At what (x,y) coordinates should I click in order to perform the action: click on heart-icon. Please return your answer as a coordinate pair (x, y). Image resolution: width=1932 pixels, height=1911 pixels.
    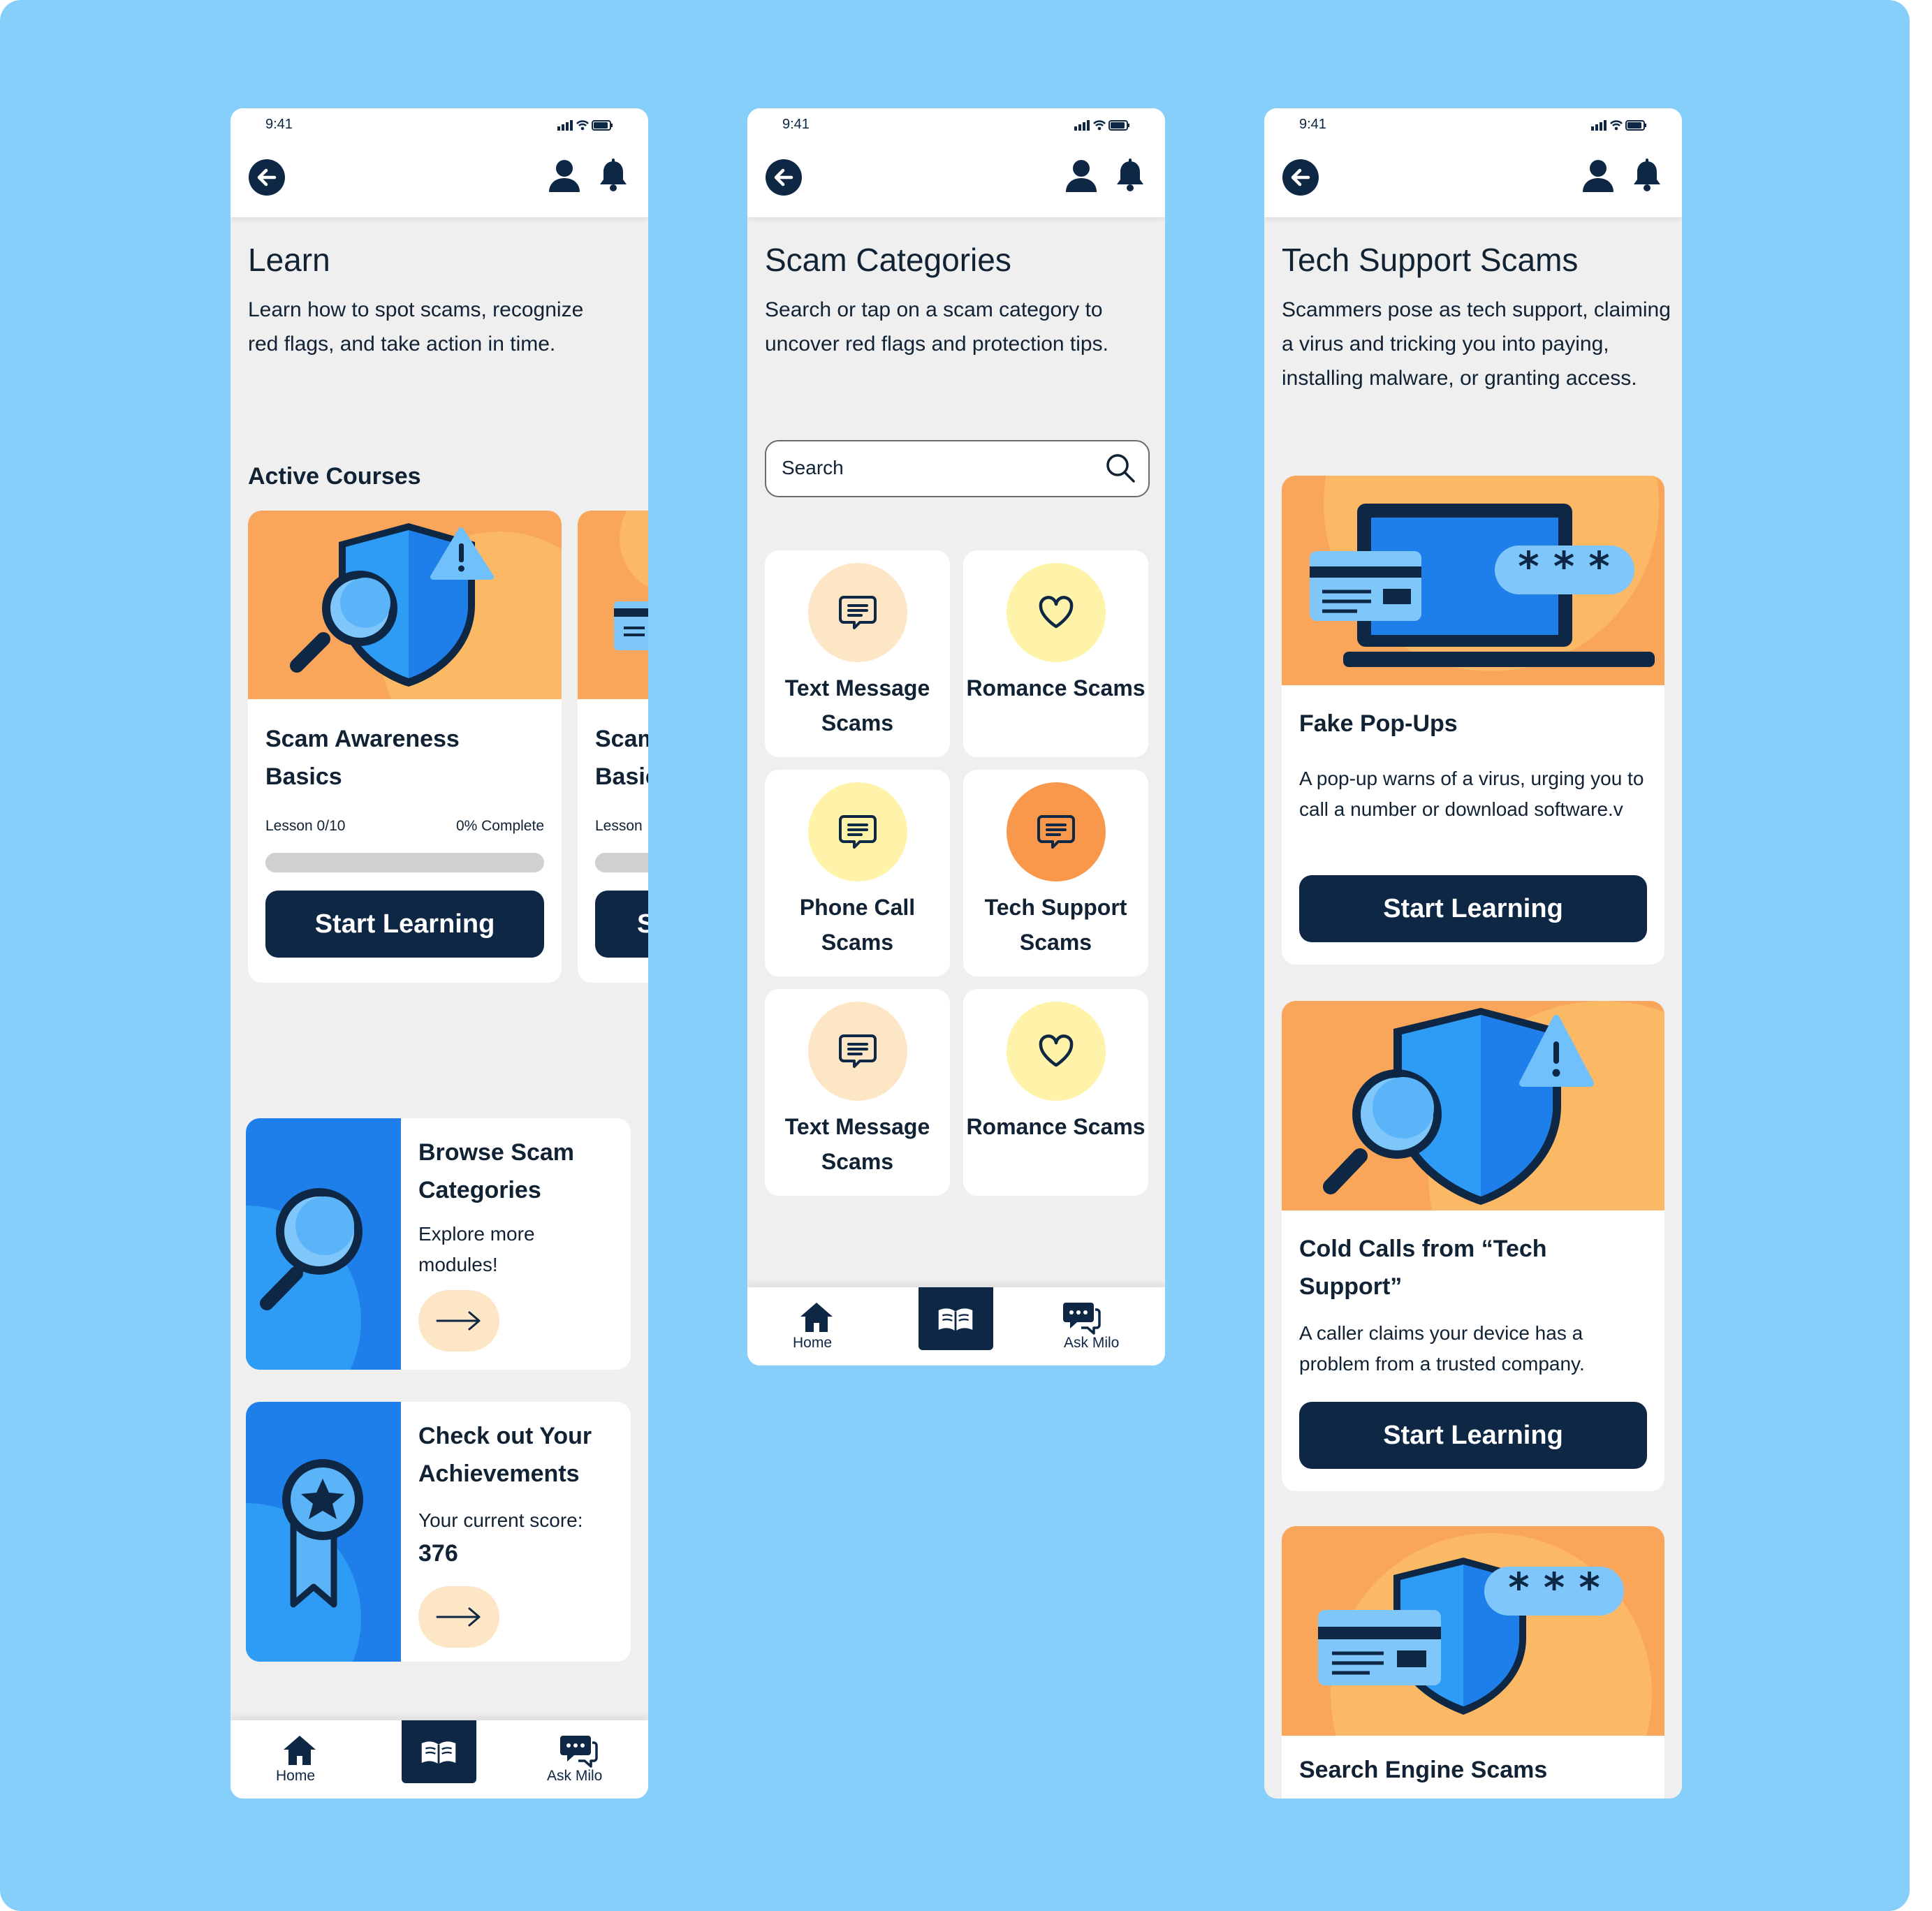
    Looking at the image, I should click on (1056, 1051).